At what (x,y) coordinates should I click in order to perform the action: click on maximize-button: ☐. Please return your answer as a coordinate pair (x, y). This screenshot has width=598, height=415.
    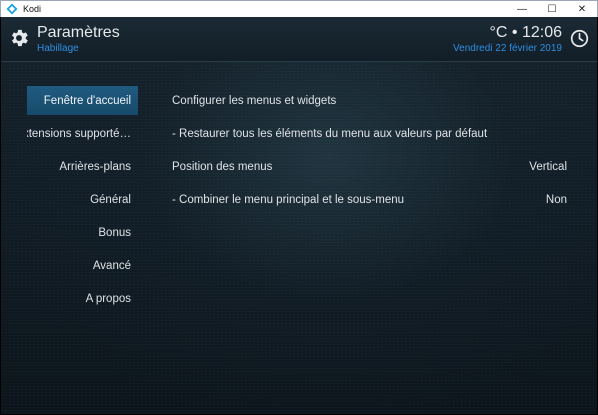
    Looking at the image, I should click on (552, 9).